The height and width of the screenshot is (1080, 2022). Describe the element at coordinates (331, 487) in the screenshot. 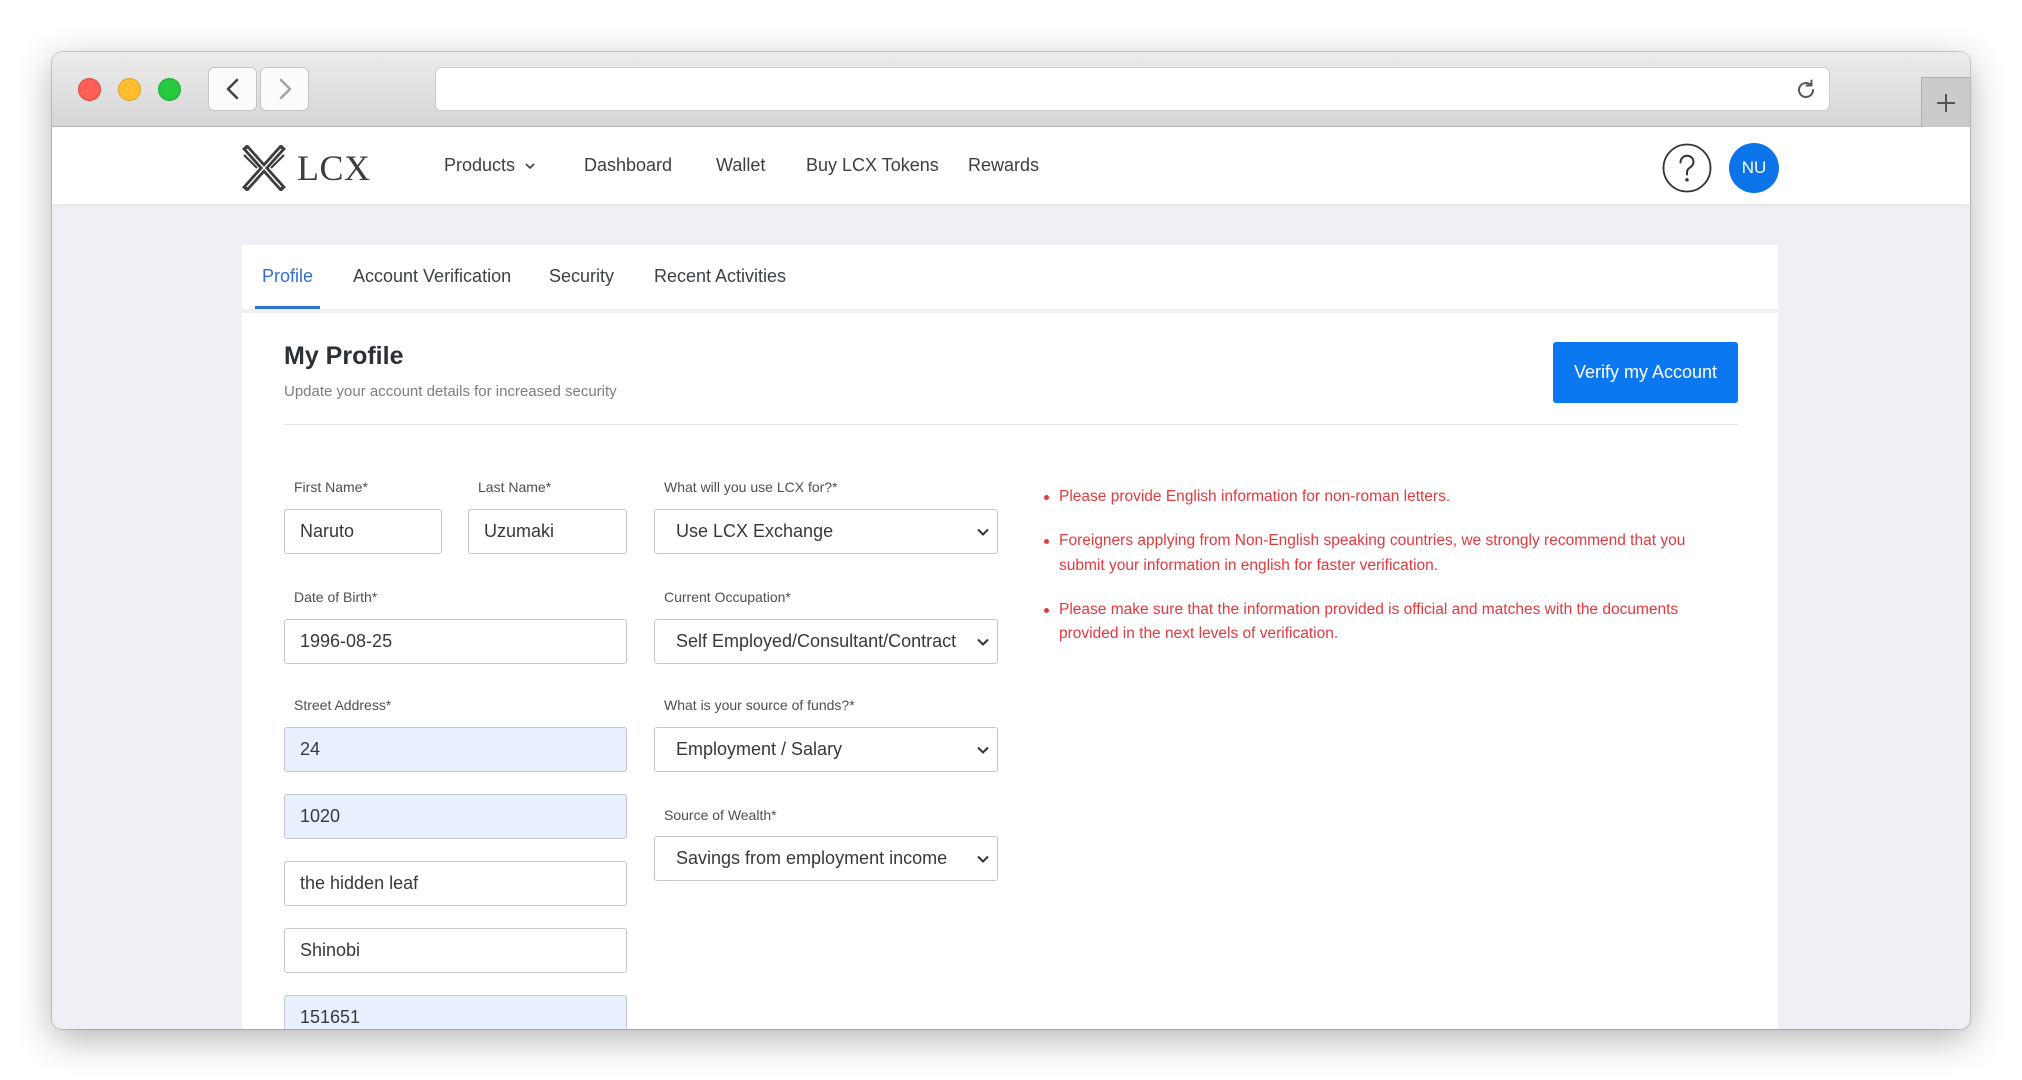

I see `first-name-label: First Name*` at that location.